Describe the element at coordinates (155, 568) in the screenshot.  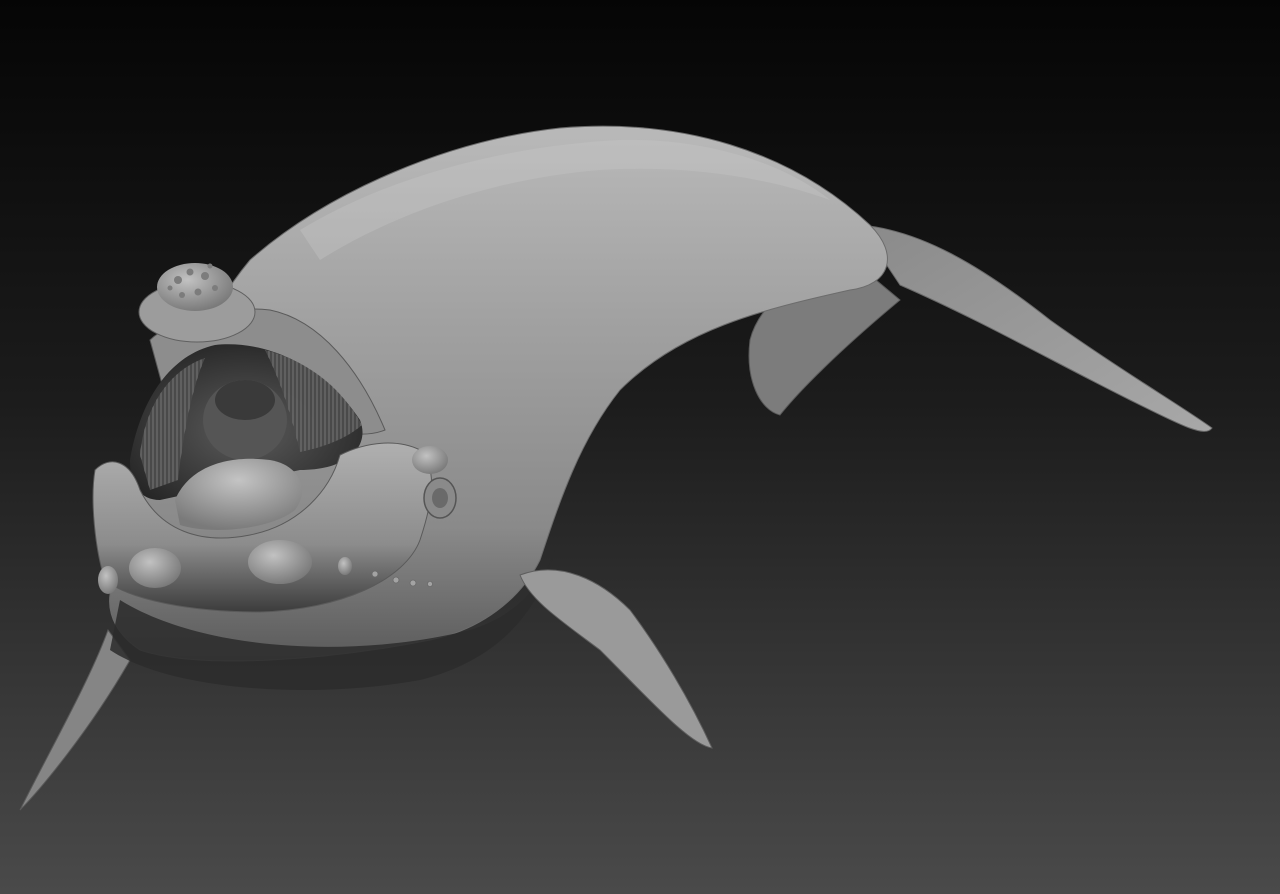
I see `jaw-callosity-left` at that location.